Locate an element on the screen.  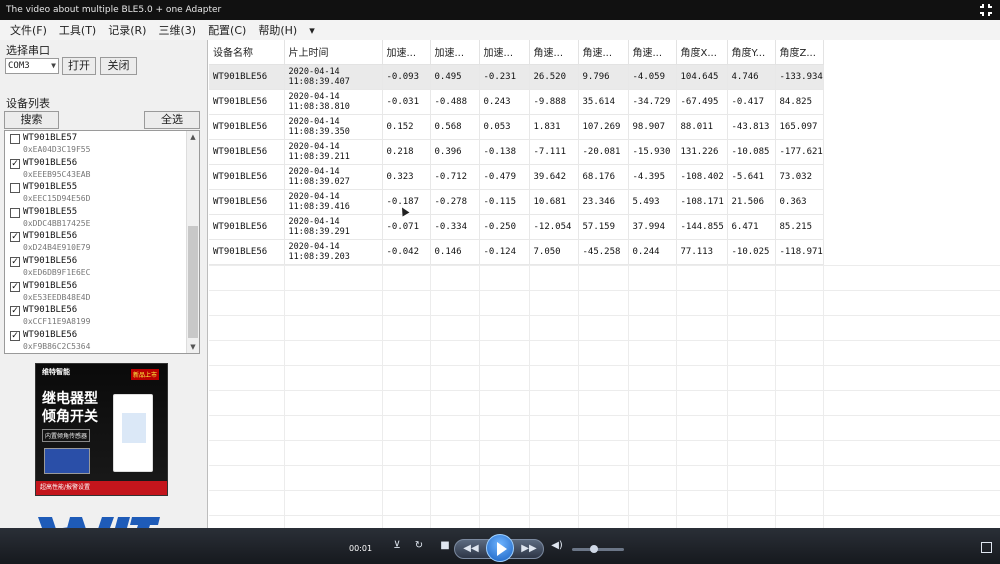
product-switch-image is located at coordinates (133, 433).